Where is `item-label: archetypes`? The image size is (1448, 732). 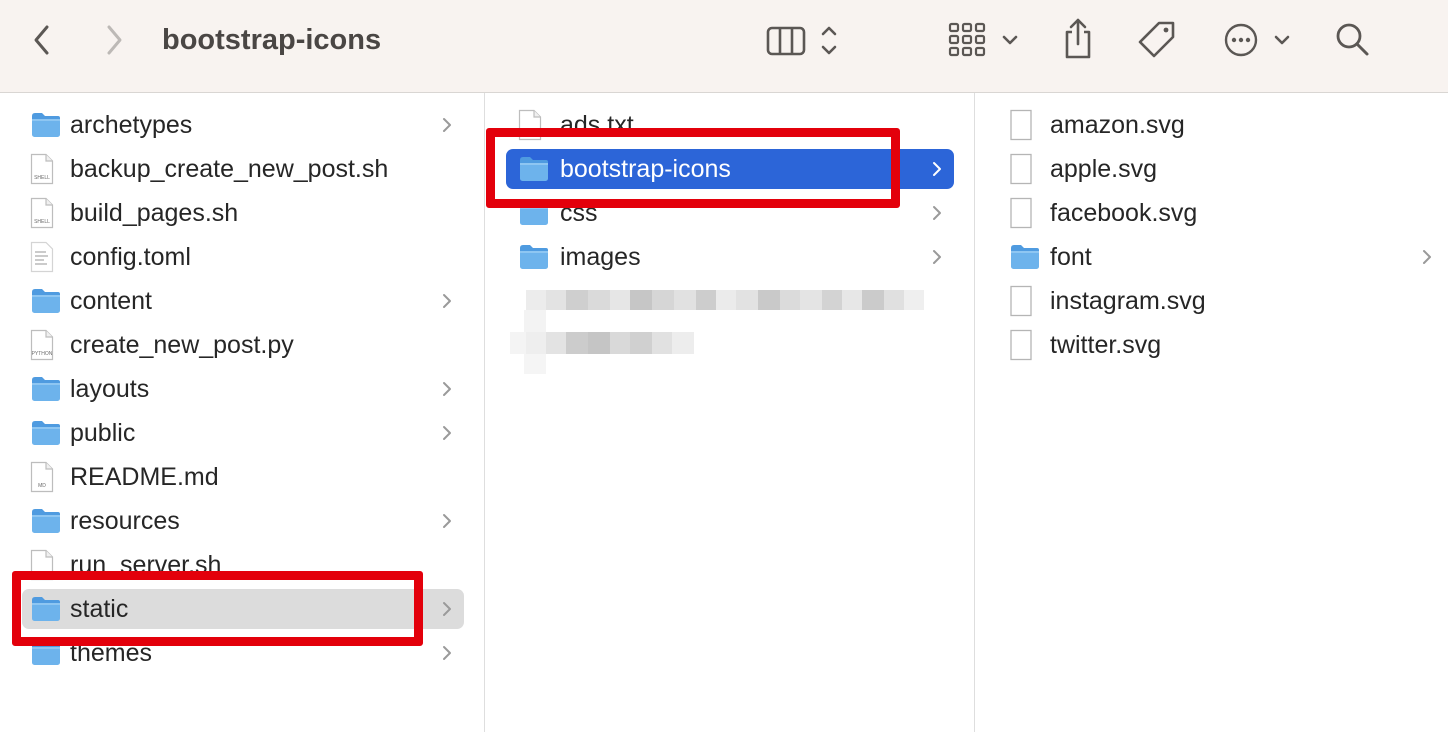 item-label: archetypes is located at coordinates (131, 124).